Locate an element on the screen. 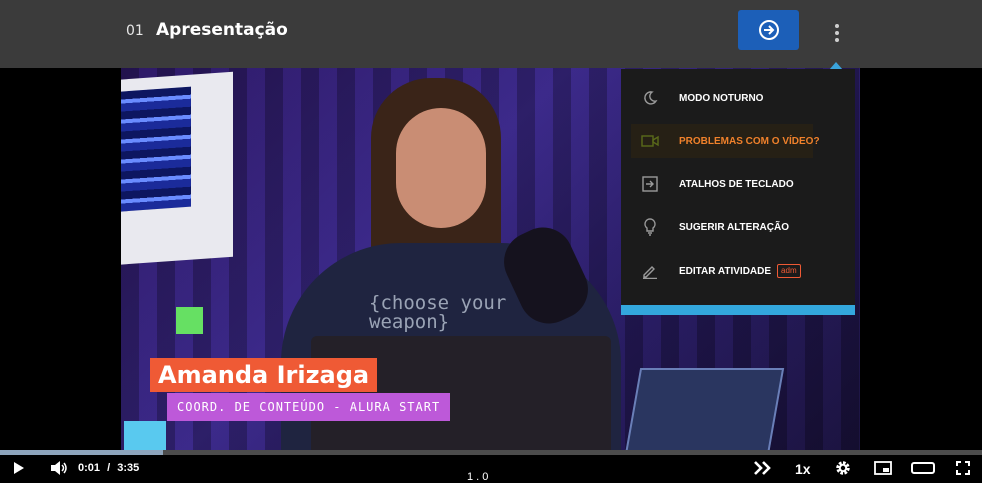 This screenshot has height=483, width=982. settings-button is located at coordinates (843, 468).